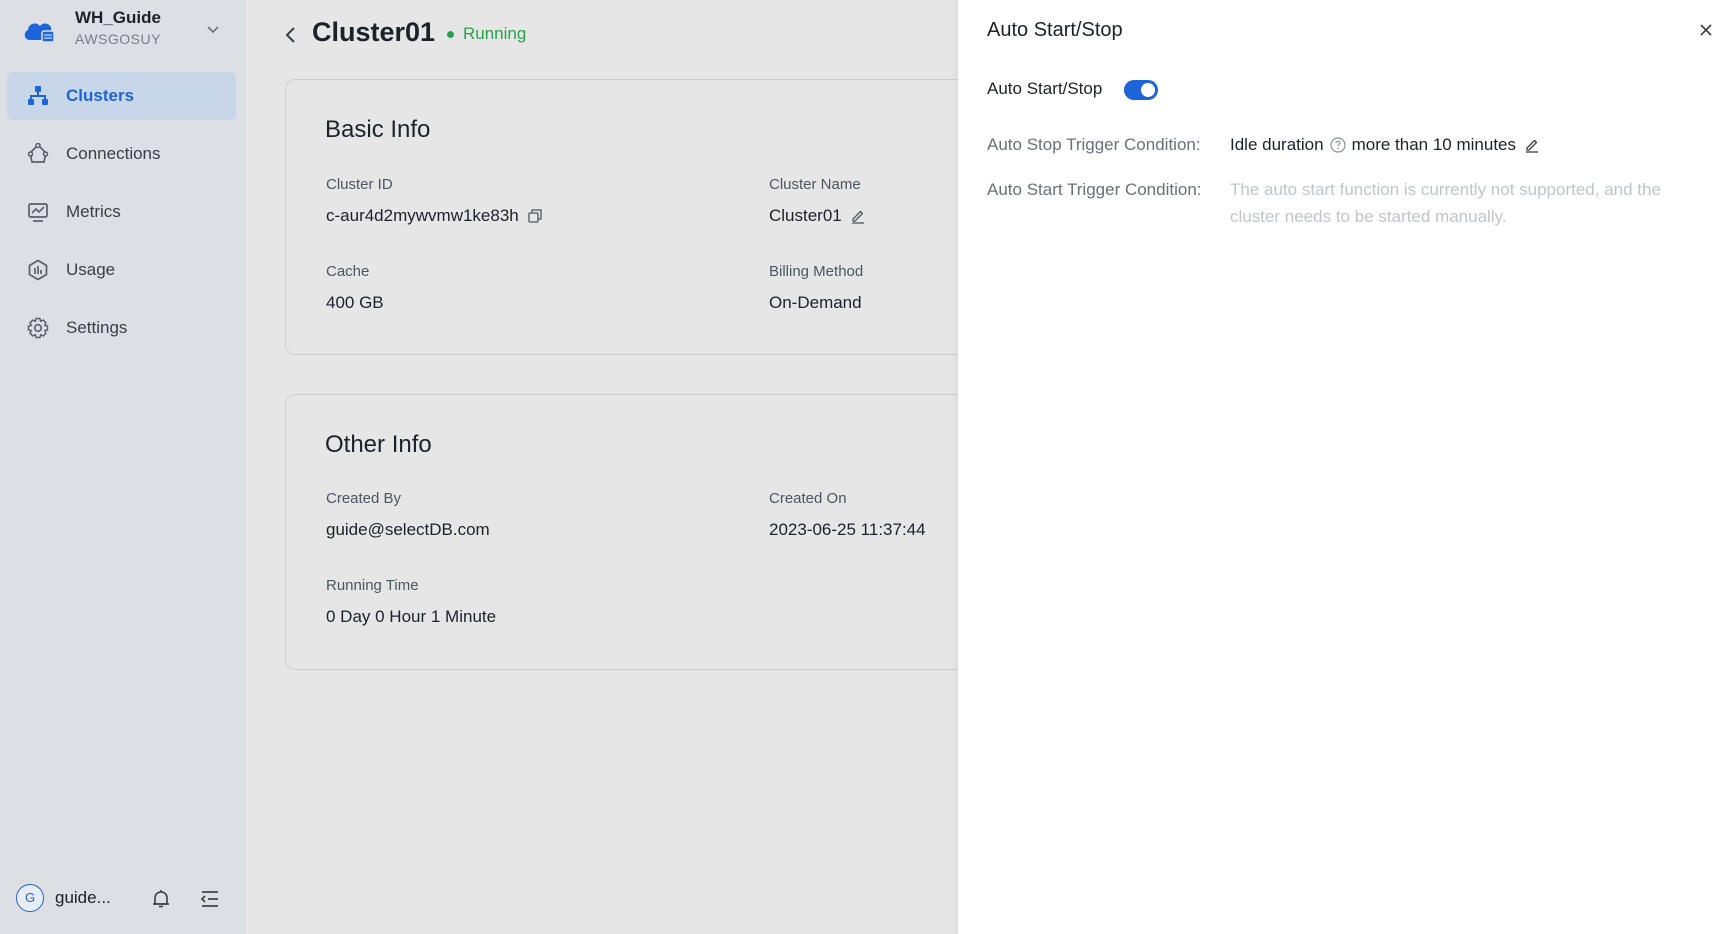 This screenshot has height=934, width=1730. I want to click on workspace-id: AWSGOSUY, so click(118, 39).